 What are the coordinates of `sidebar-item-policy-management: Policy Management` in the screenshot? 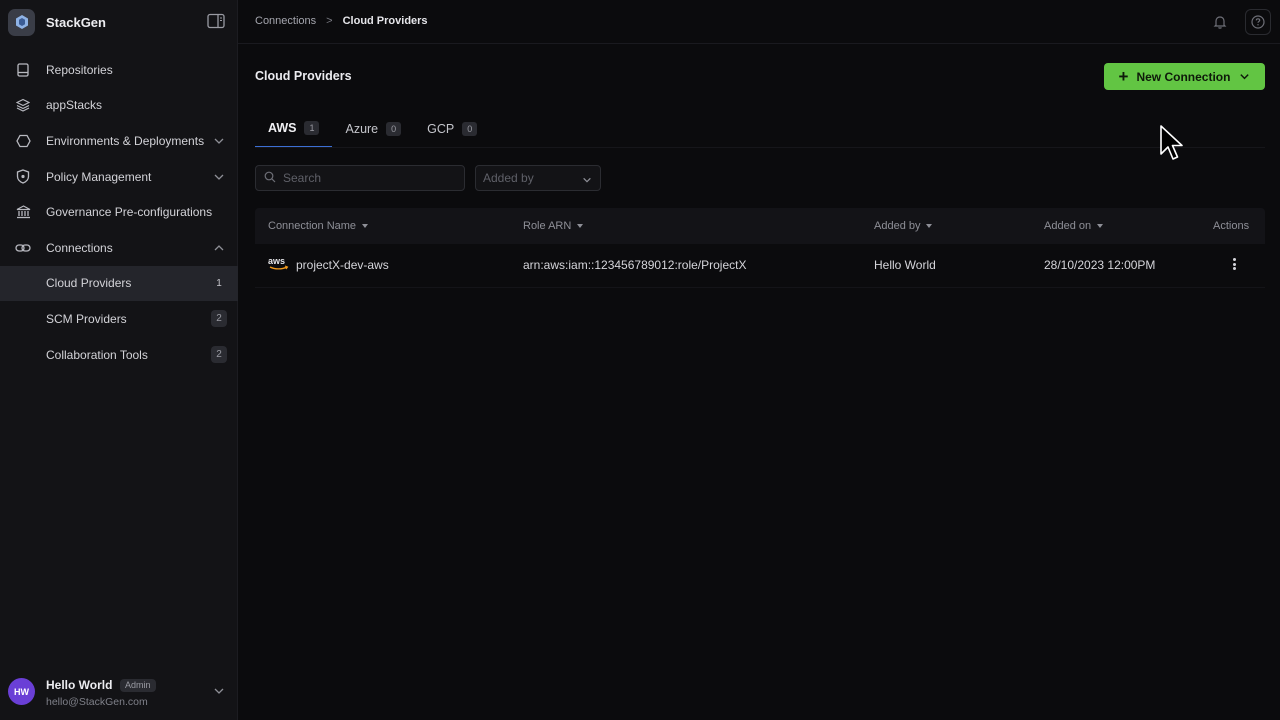 It's located at (119, 177).